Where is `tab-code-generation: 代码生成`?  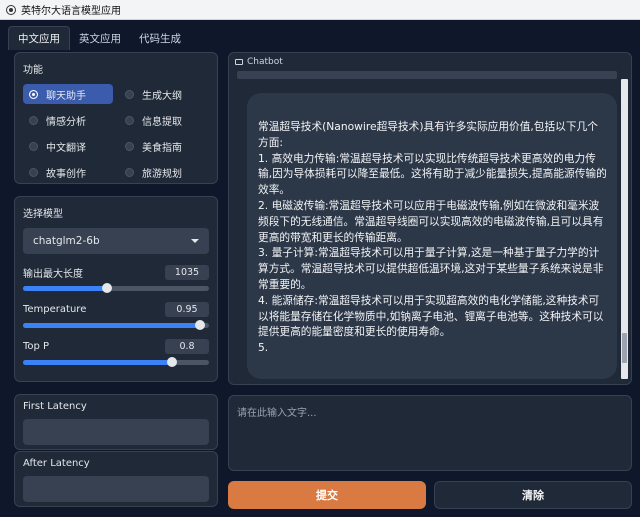 tab-code-generation: 代码生成 is located at coordinates (160, 38).